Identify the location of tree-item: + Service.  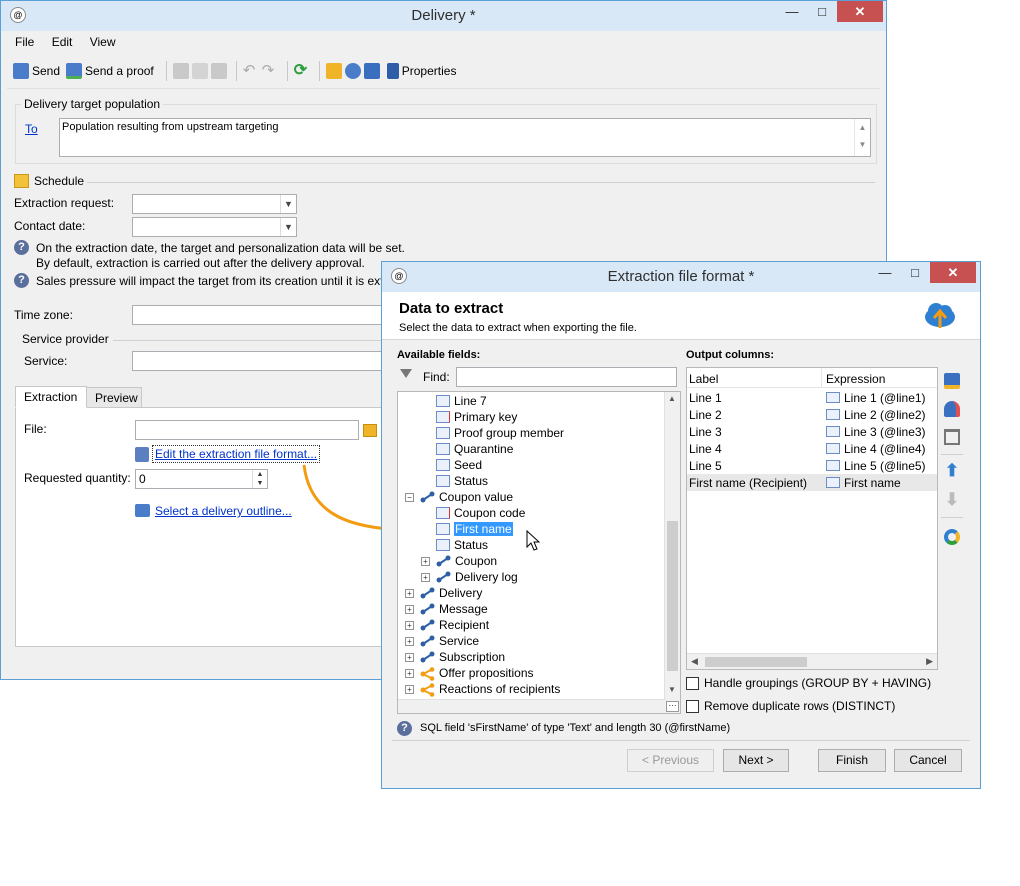
(442, 641).